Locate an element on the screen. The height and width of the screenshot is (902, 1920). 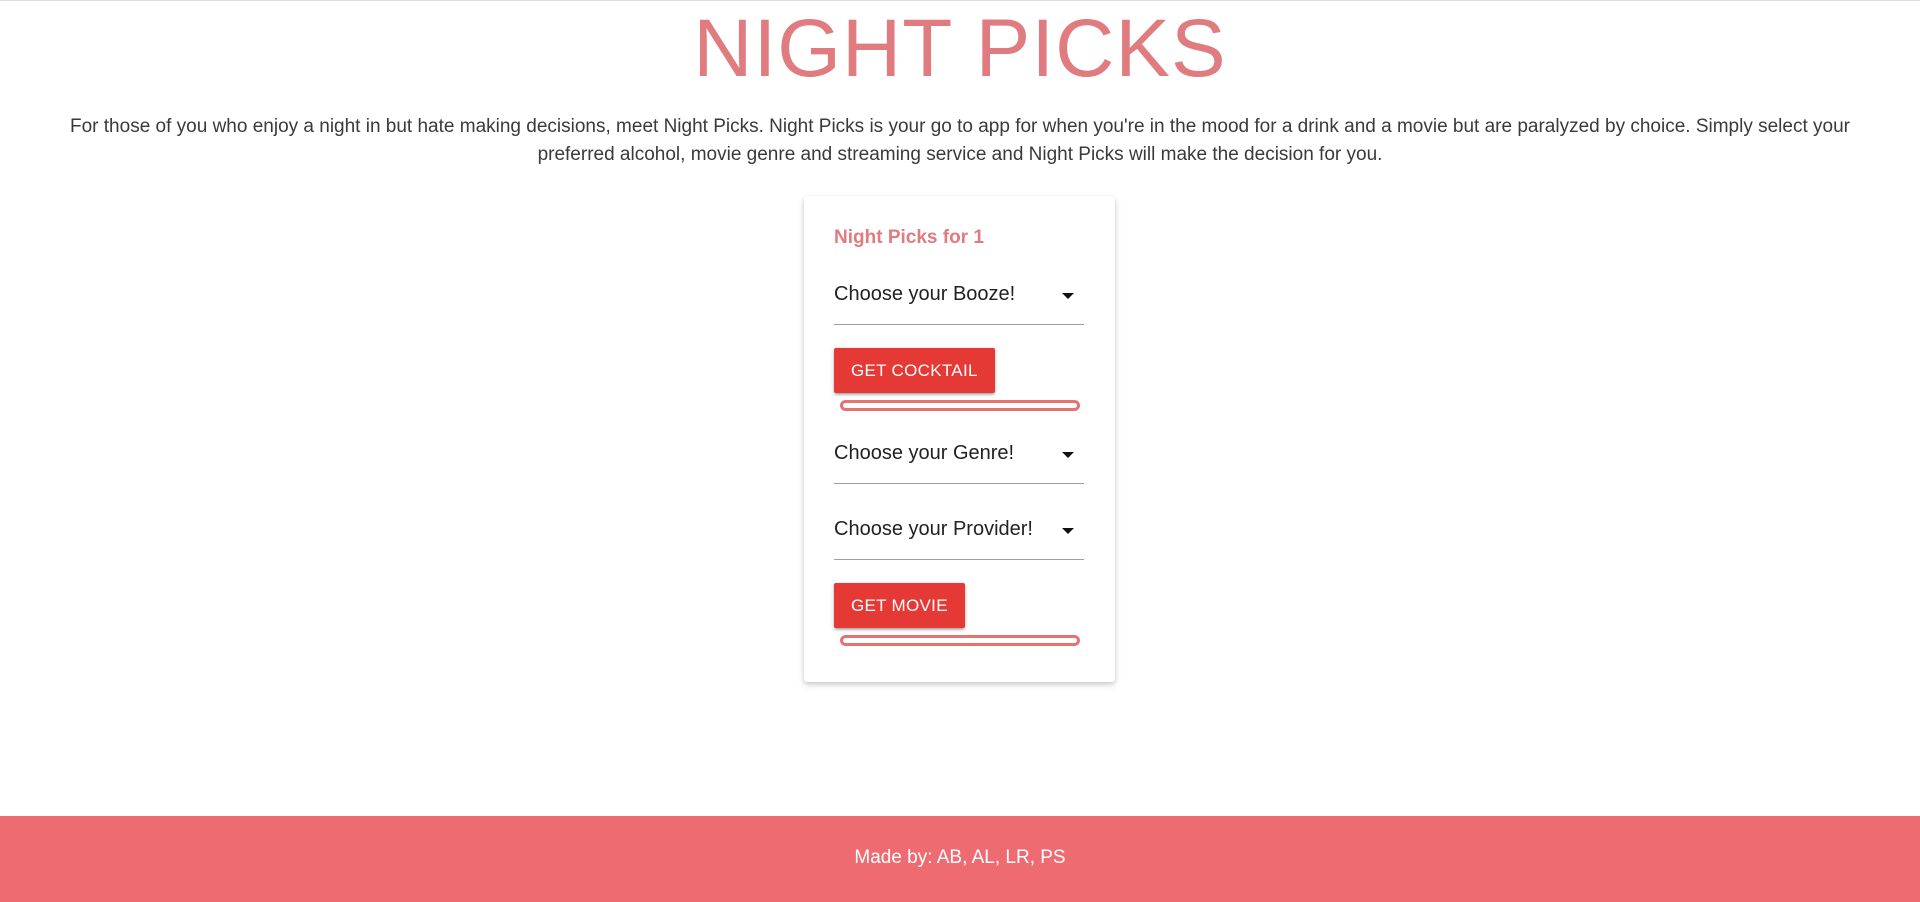
get-movie-button: GET MOVIE is located at coordinates (899, 605).